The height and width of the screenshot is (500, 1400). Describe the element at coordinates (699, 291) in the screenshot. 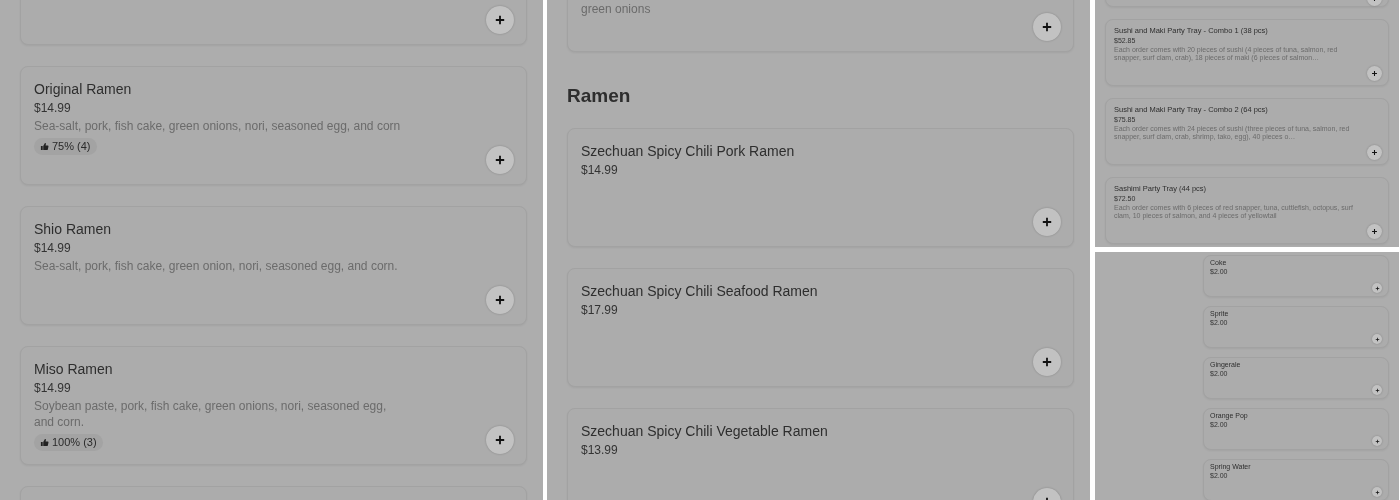

I see `item-name: Szechuan Spicy Chili Seafood Ramen` at that location.